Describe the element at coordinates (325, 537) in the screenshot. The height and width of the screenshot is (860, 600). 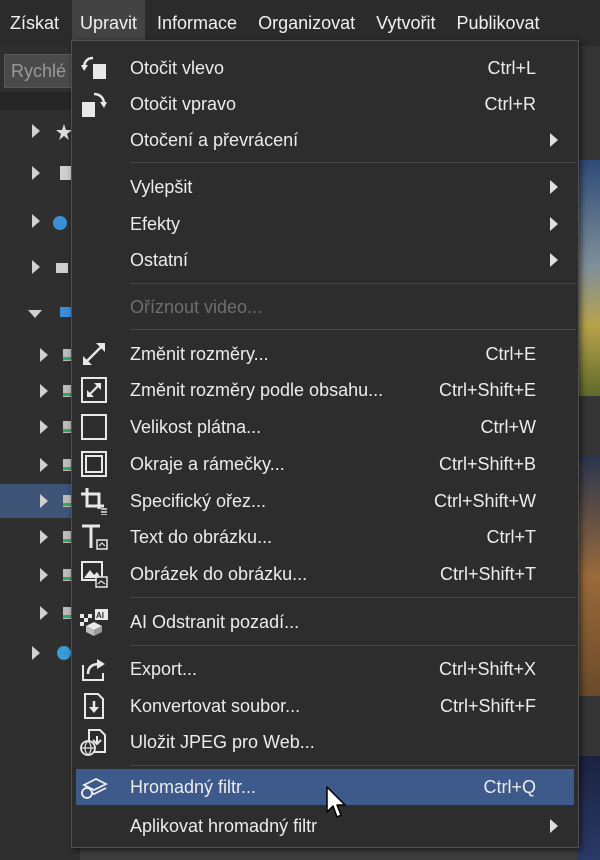
I see `menu-item-text-to-image: Text do obrázku... Ctrl+T` at that location.